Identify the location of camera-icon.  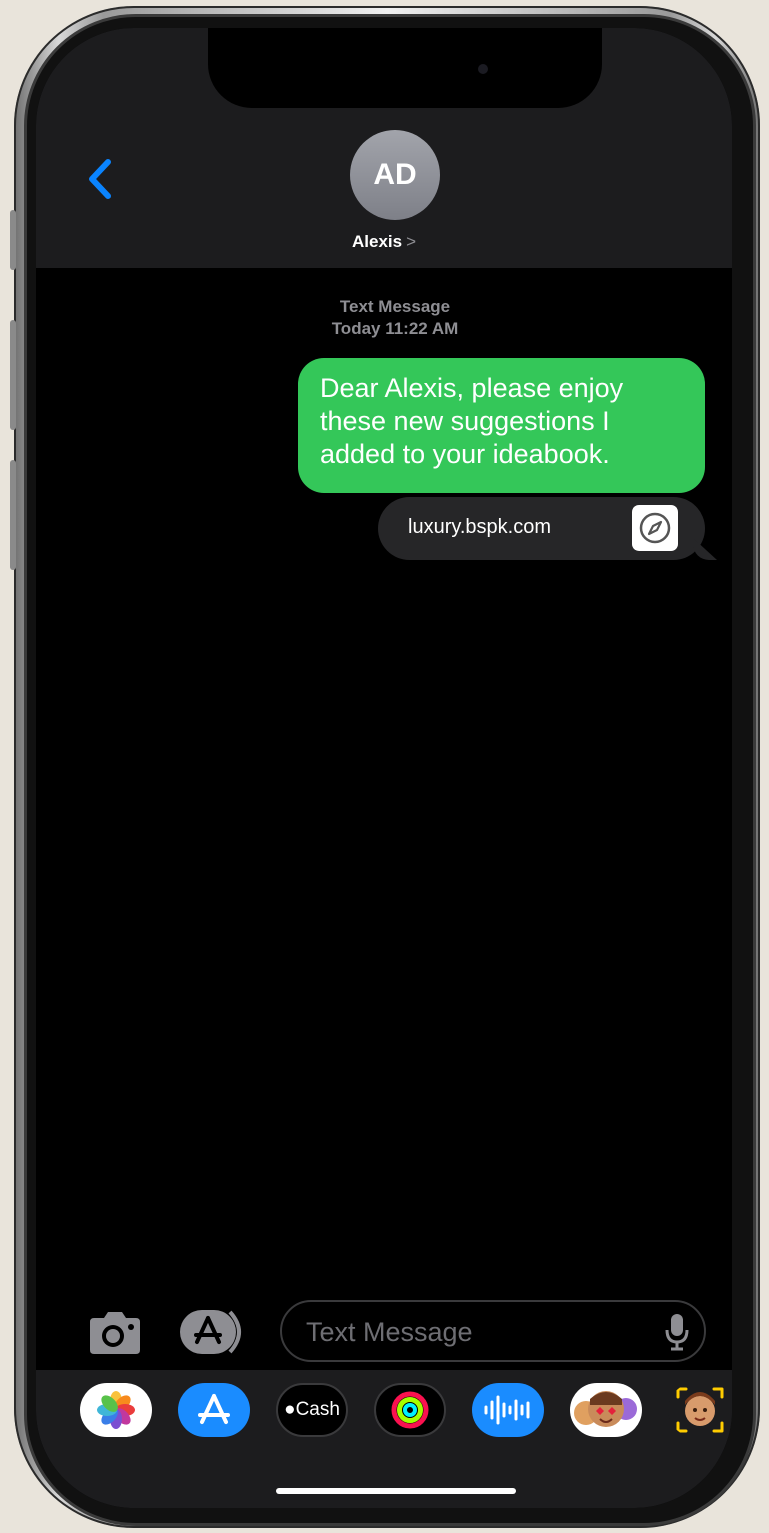
(115, 1333).